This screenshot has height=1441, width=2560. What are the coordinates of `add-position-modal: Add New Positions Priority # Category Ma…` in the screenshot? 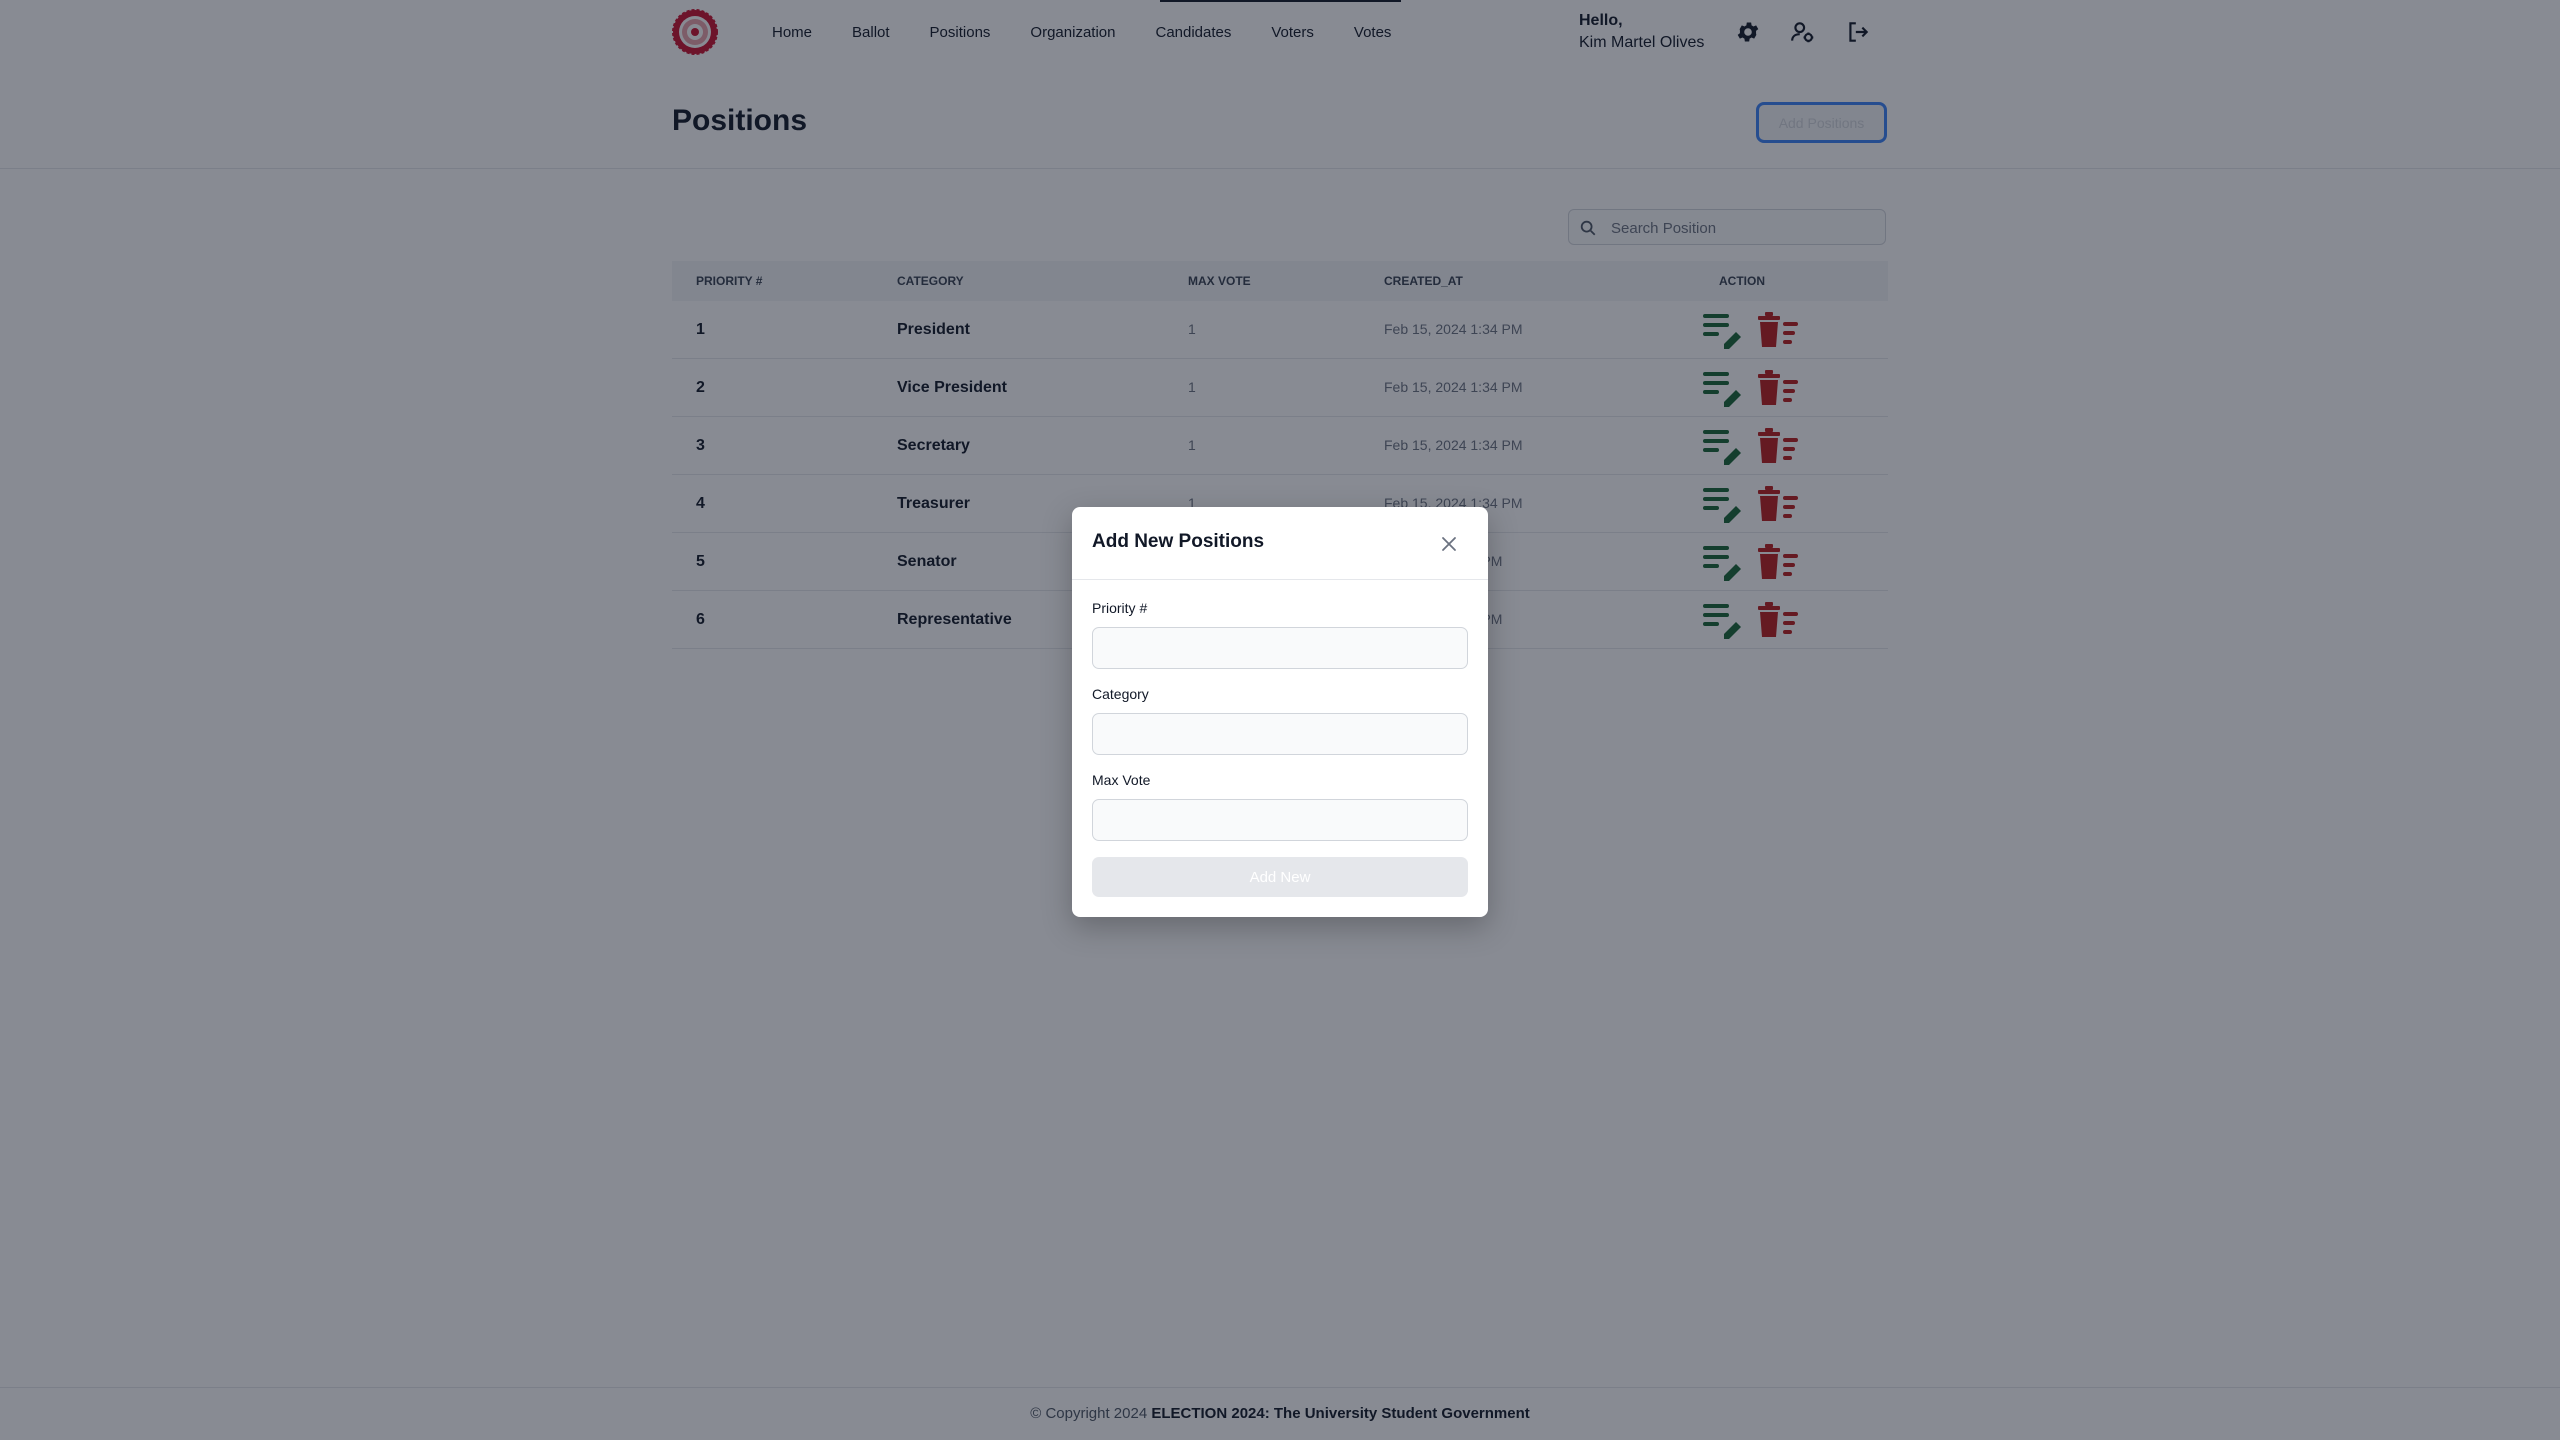 It's located at (1280, 712).